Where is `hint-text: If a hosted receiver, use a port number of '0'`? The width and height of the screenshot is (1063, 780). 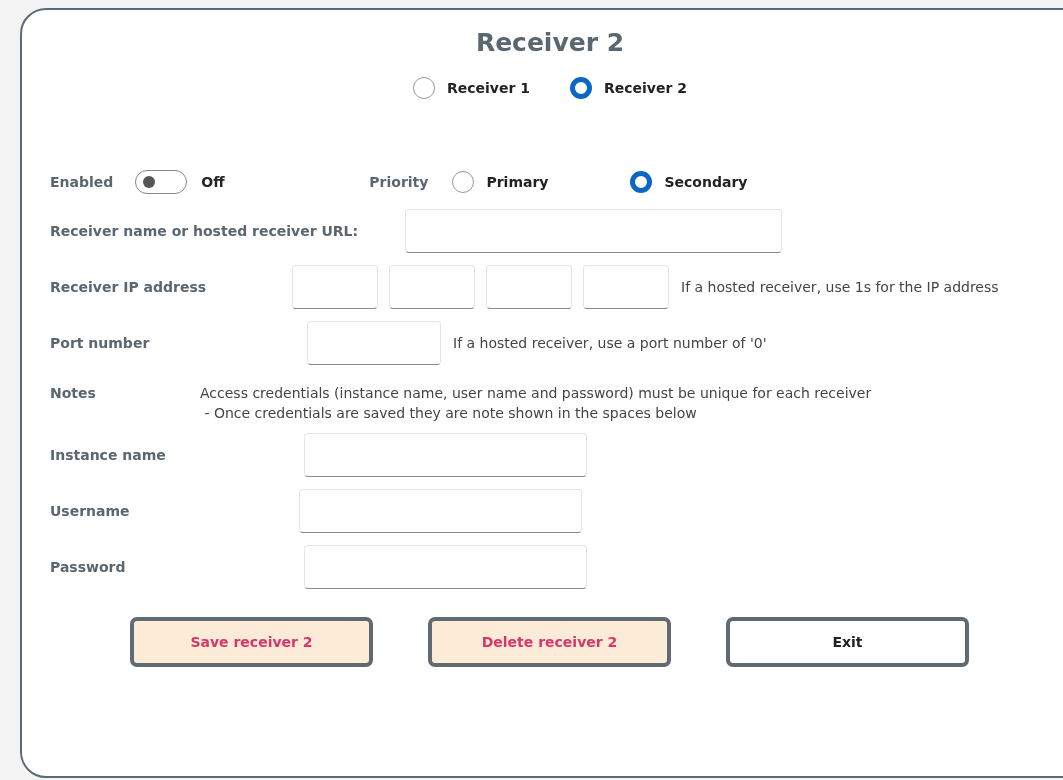 hint-text: If a hosted receiver, use a port number of '0' is located at coordinates (610, 343).